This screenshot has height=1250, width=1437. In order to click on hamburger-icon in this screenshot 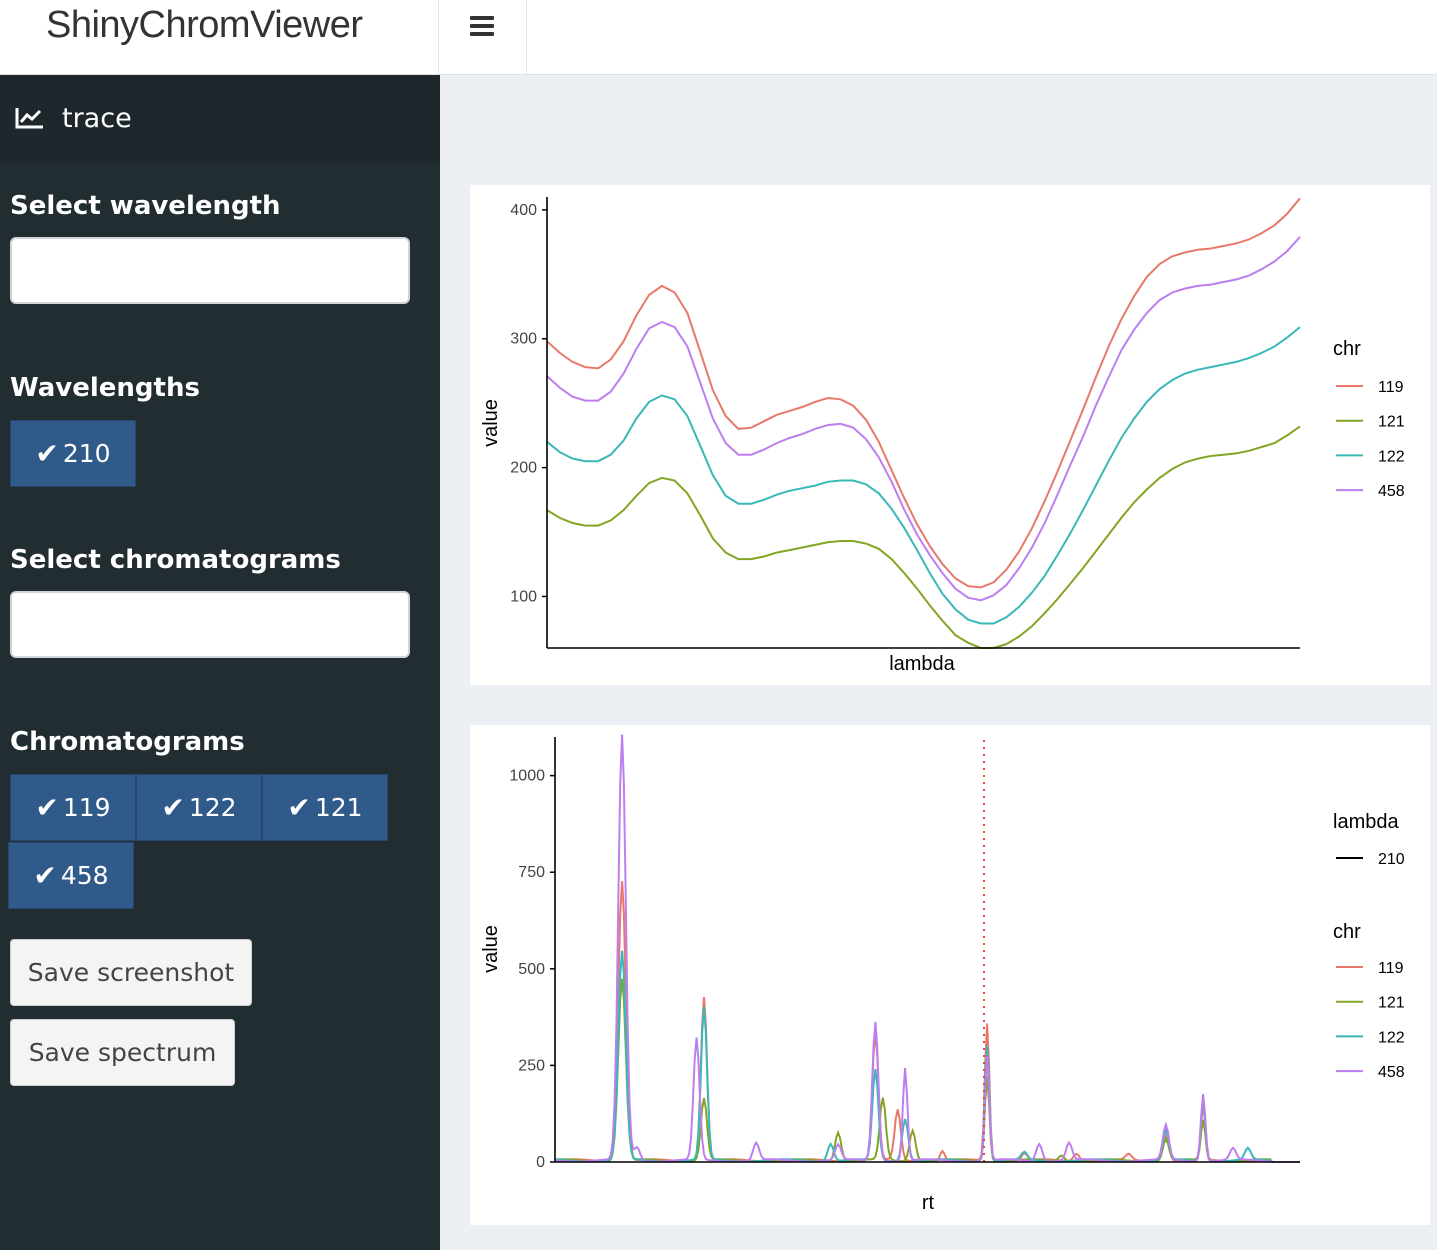, I will do `click(482, 18)`.